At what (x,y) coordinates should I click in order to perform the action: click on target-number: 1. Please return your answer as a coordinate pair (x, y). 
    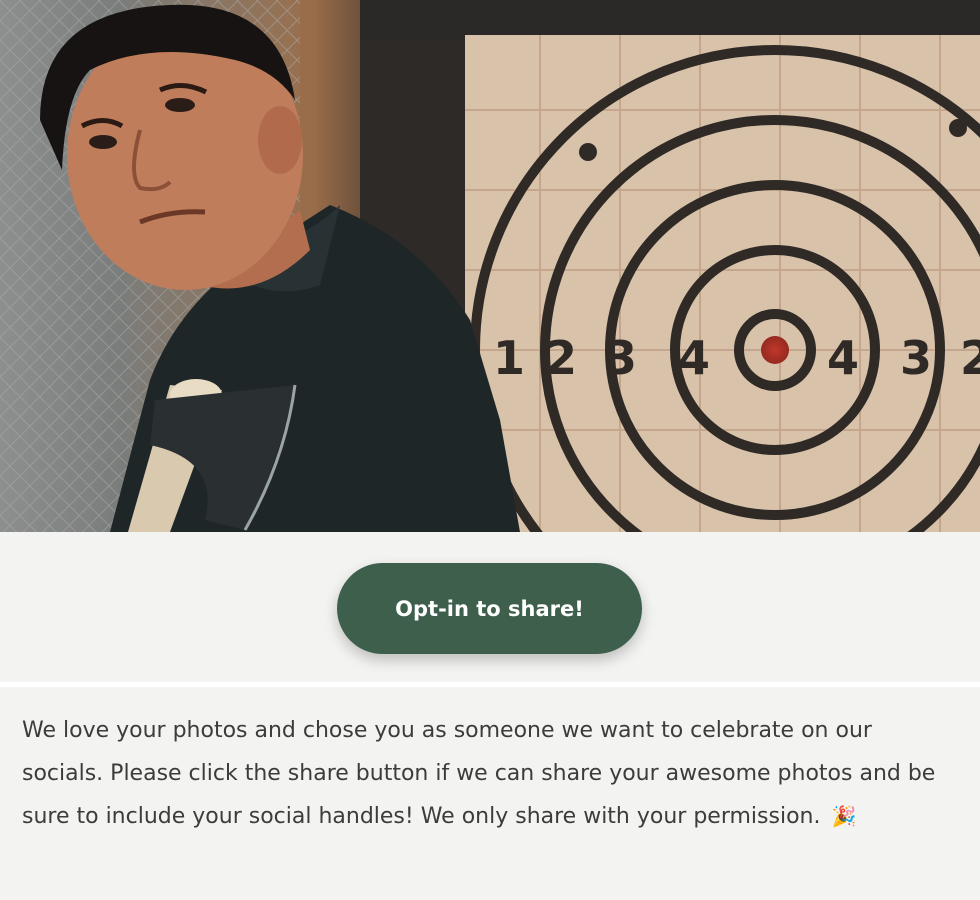
    Looking at the image, I should click on (509, 358).